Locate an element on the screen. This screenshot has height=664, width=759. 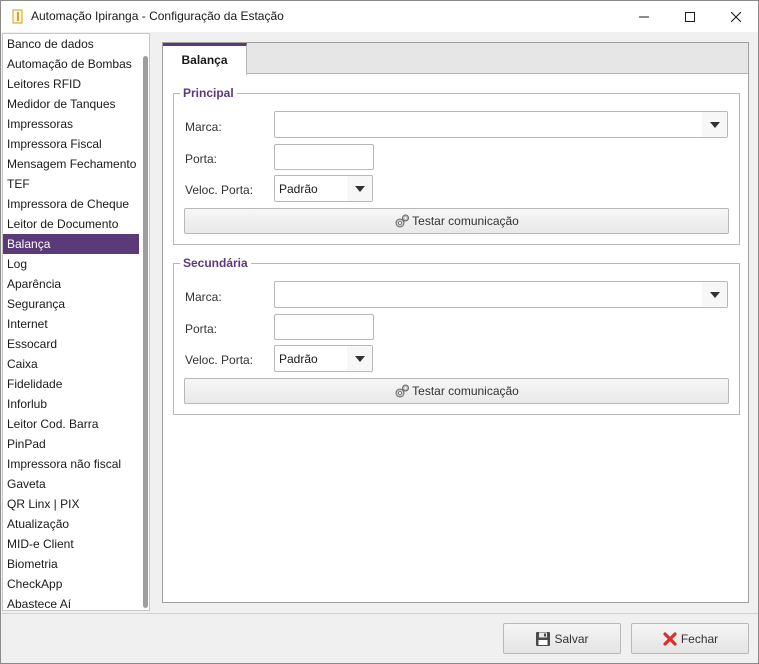
close-window-button is located at coordinates (736, 16).